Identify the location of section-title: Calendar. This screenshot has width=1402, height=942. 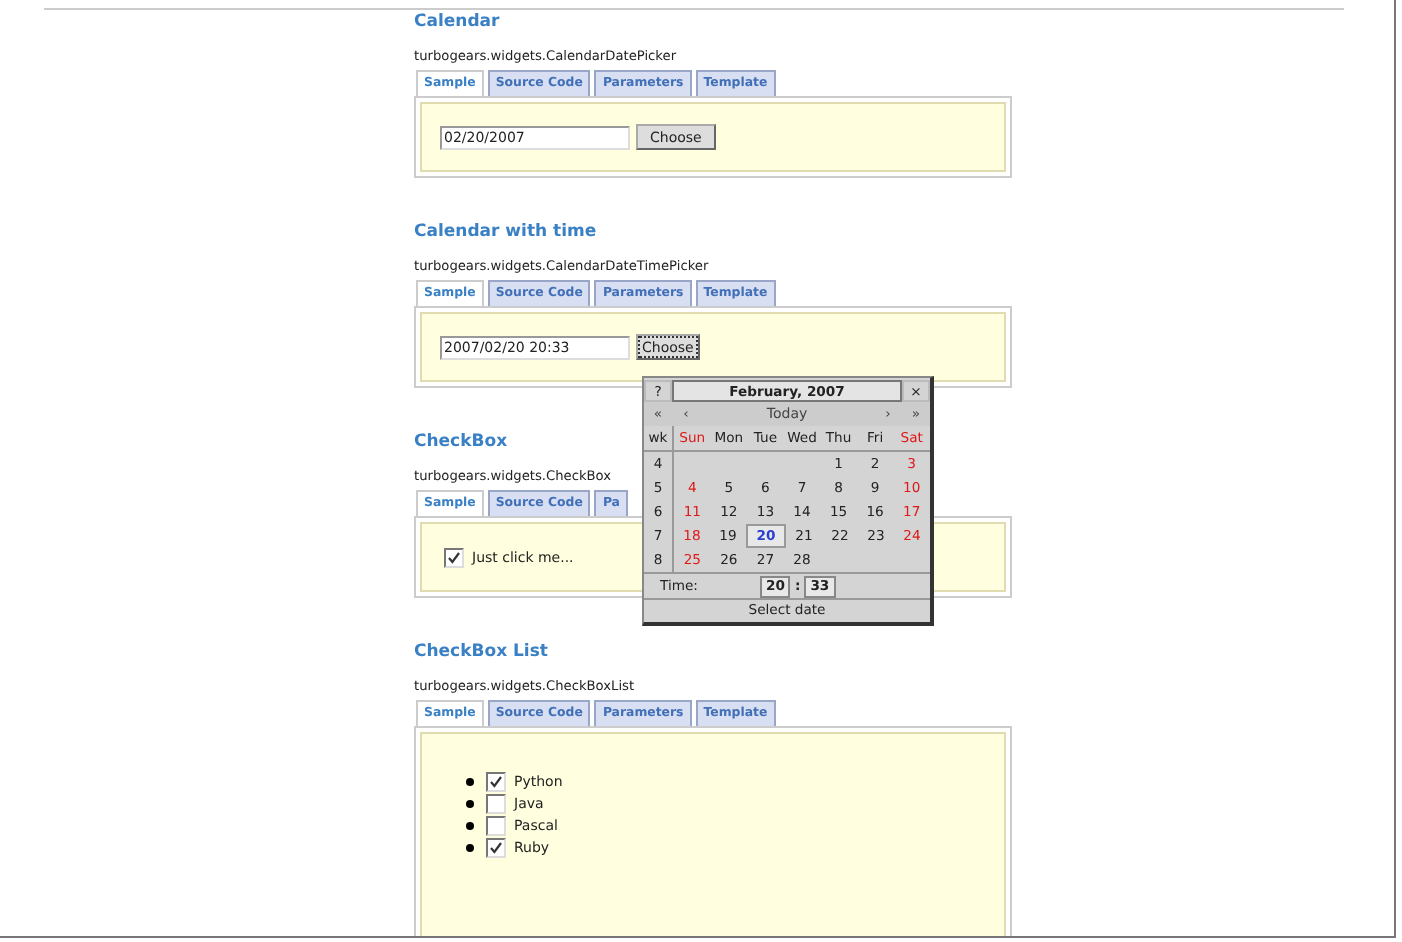
(457, 23).